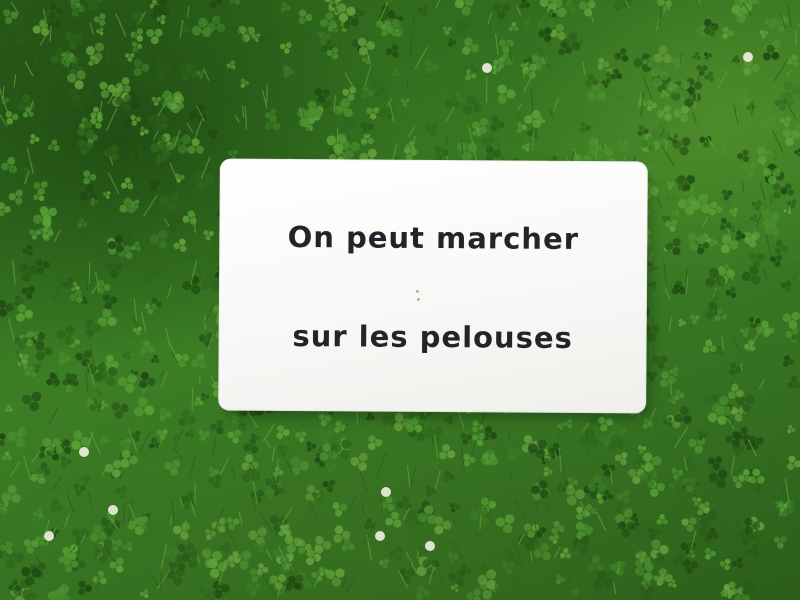 The height and width of the screenshot is (600, 800). What do you see at coordinates (432, 337) in the screenshot?
I see `sign-text-line-2: sur les pelouses` at bounding box center [432, 337].